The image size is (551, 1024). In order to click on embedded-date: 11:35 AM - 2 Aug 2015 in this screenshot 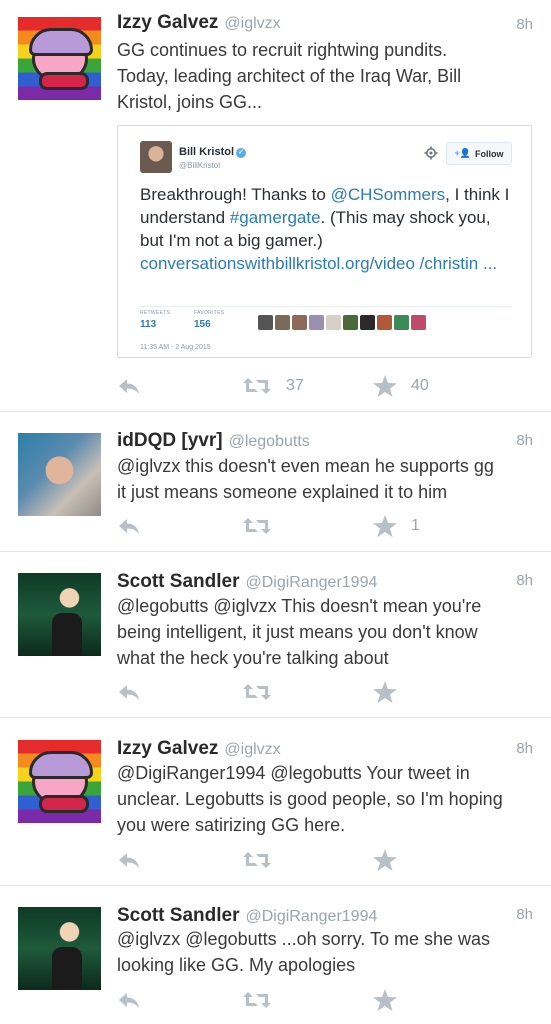, I will do `click(175, 347)`.